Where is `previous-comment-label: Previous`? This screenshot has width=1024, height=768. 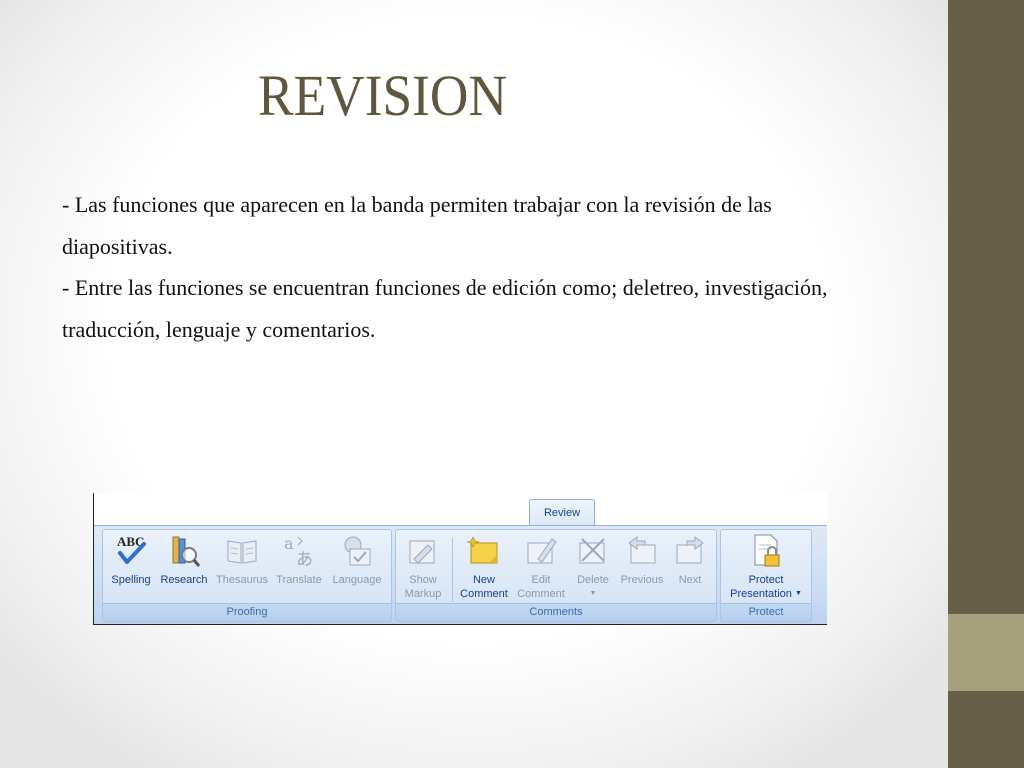 previous-comment-label: Previous is located at coordinates (642, 580).